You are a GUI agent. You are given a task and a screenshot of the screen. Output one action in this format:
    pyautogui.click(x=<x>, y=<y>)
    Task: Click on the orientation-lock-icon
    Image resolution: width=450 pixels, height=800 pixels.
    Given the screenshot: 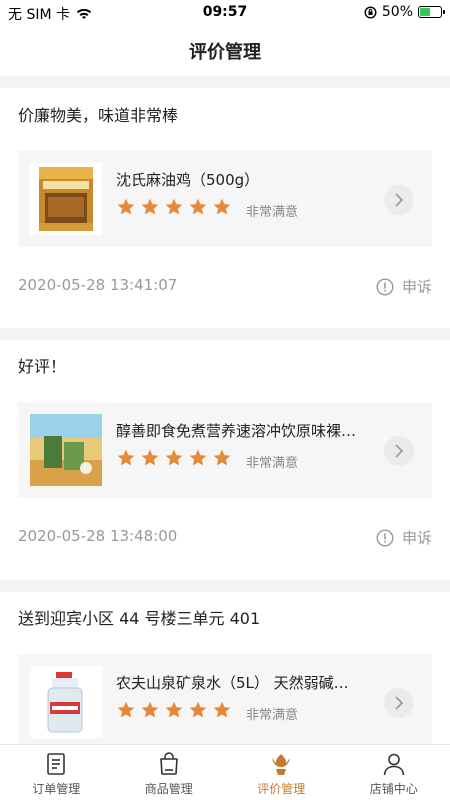 What is the action you would take?
    pyautogui.click(x=370, y=12)
    